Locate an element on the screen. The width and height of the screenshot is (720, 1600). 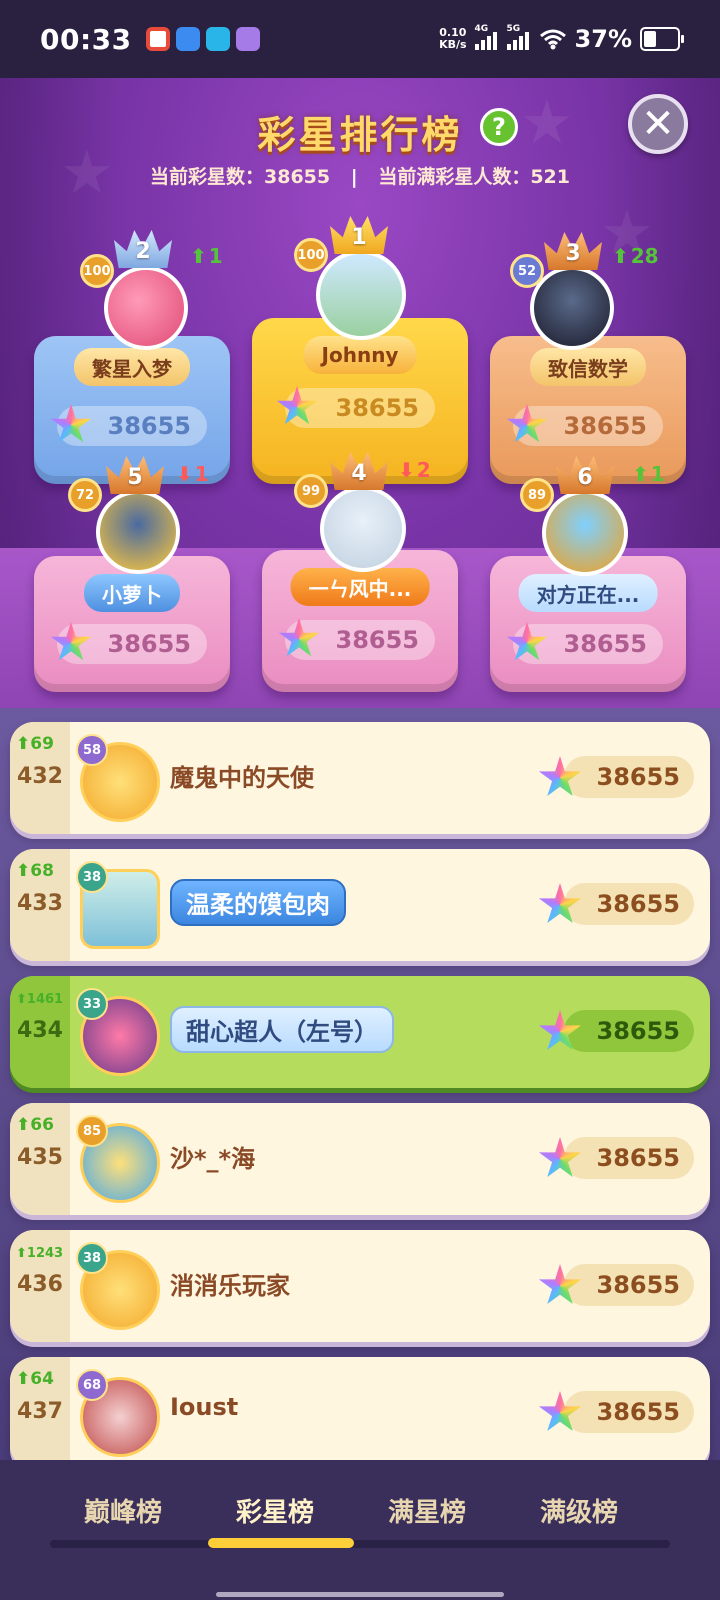
podium-card-rank-6: 对方正在... 38655 is located at coordinates (588, 624).